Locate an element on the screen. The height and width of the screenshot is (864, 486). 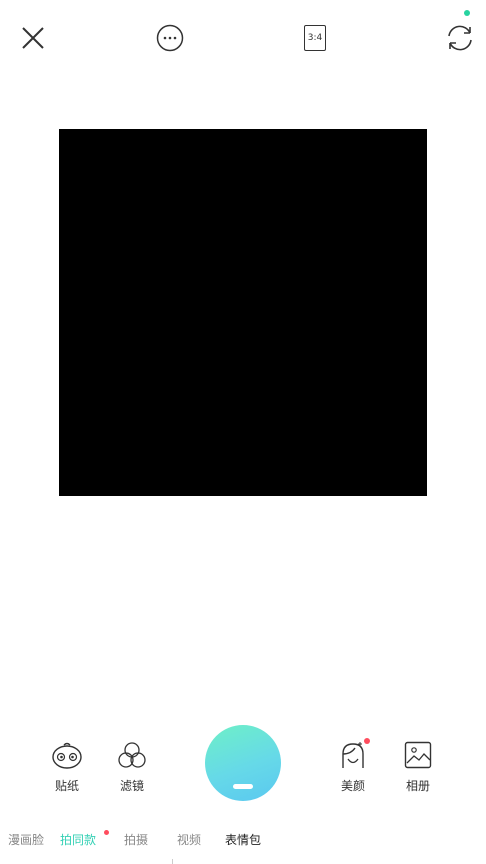
mode-badge-dot is located at coordinates (106, 832).